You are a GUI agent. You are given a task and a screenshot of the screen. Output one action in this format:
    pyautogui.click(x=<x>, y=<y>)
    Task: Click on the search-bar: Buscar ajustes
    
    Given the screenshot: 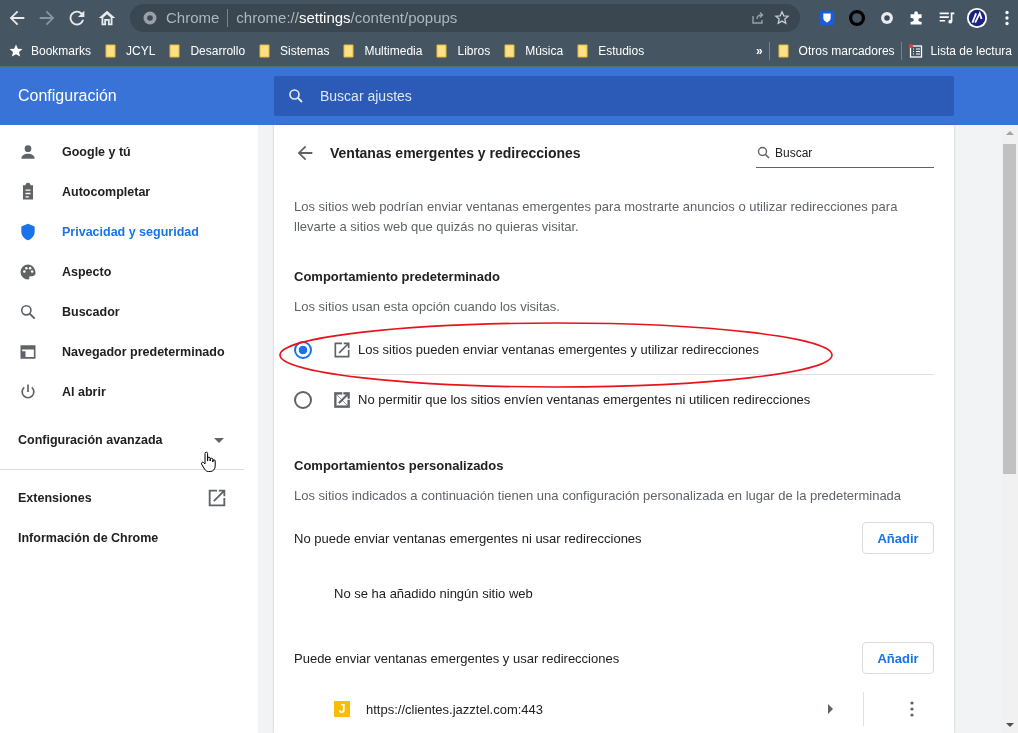 What is the action you would take?
    pyautogui.click(x=614, y=96)
    